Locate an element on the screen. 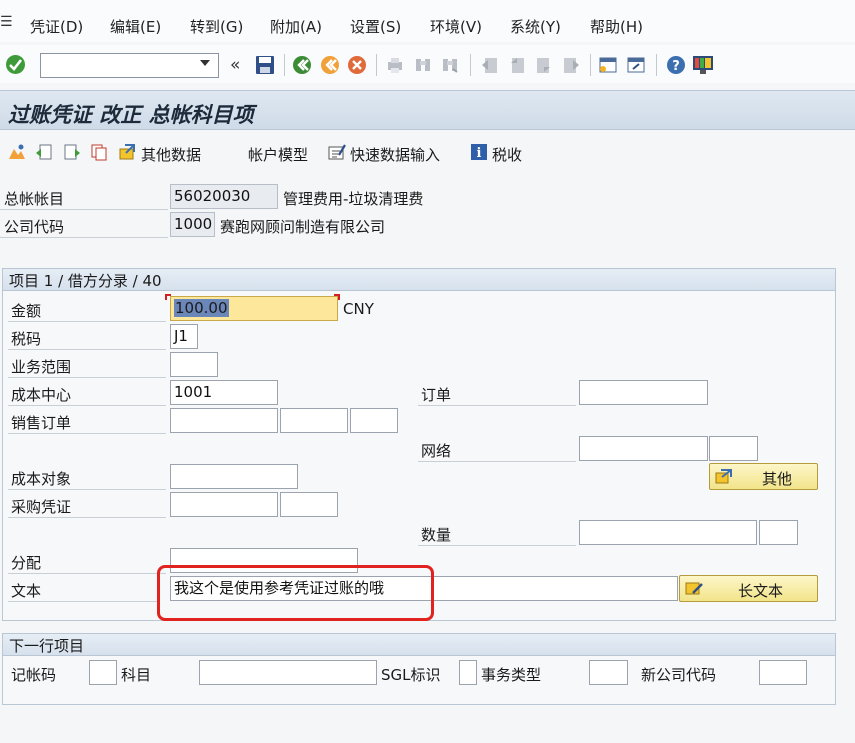  transaction-type-field is located at coordinates (608, 672).